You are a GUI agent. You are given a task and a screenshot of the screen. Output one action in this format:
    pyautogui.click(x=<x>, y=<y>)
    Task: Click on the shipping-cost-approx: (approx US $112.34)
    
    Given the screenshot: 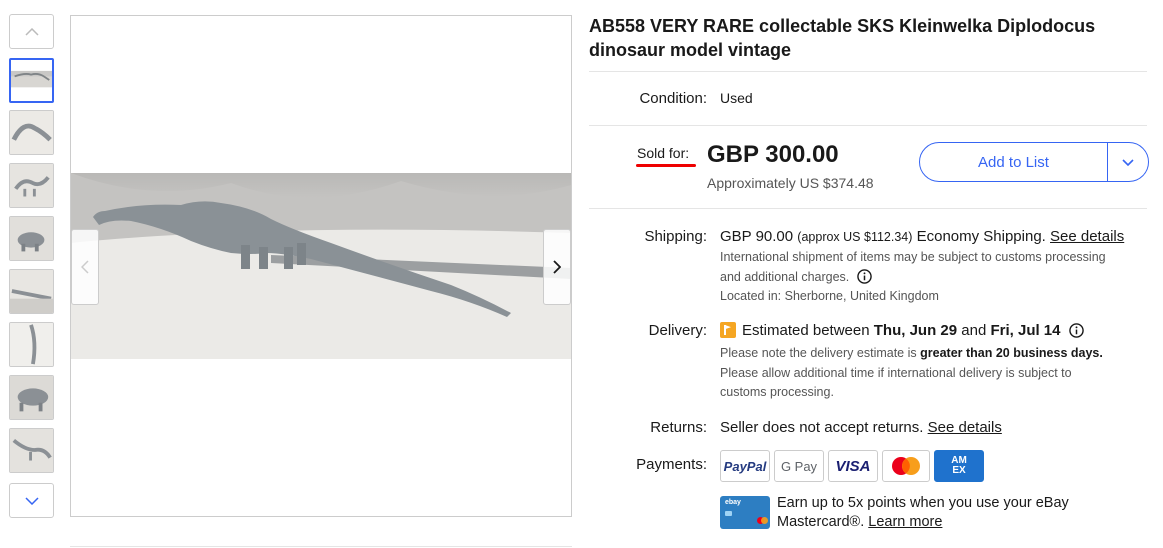 What is the action you would take?
    pyautogui.click(x=855, y=237)
    